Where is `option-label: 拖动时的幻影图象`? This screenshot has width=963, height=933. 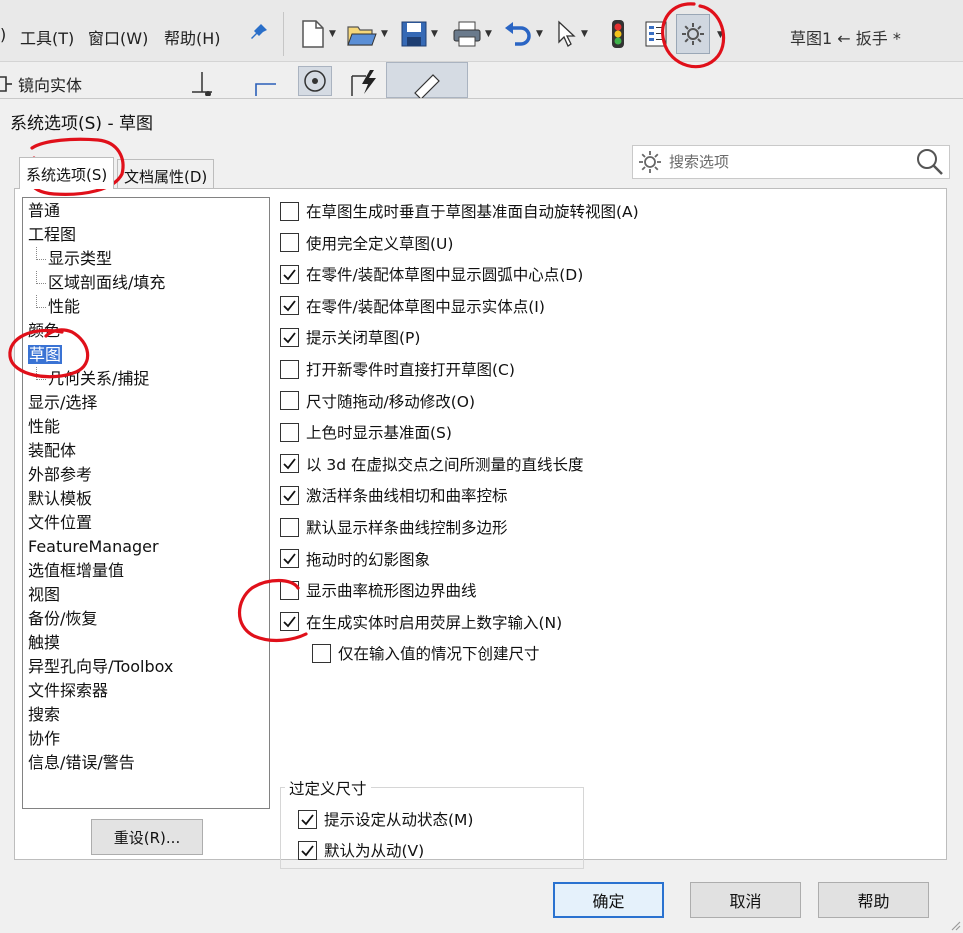
option-label: 拖动时的幻影图象 is located at coordinates (368, 559).